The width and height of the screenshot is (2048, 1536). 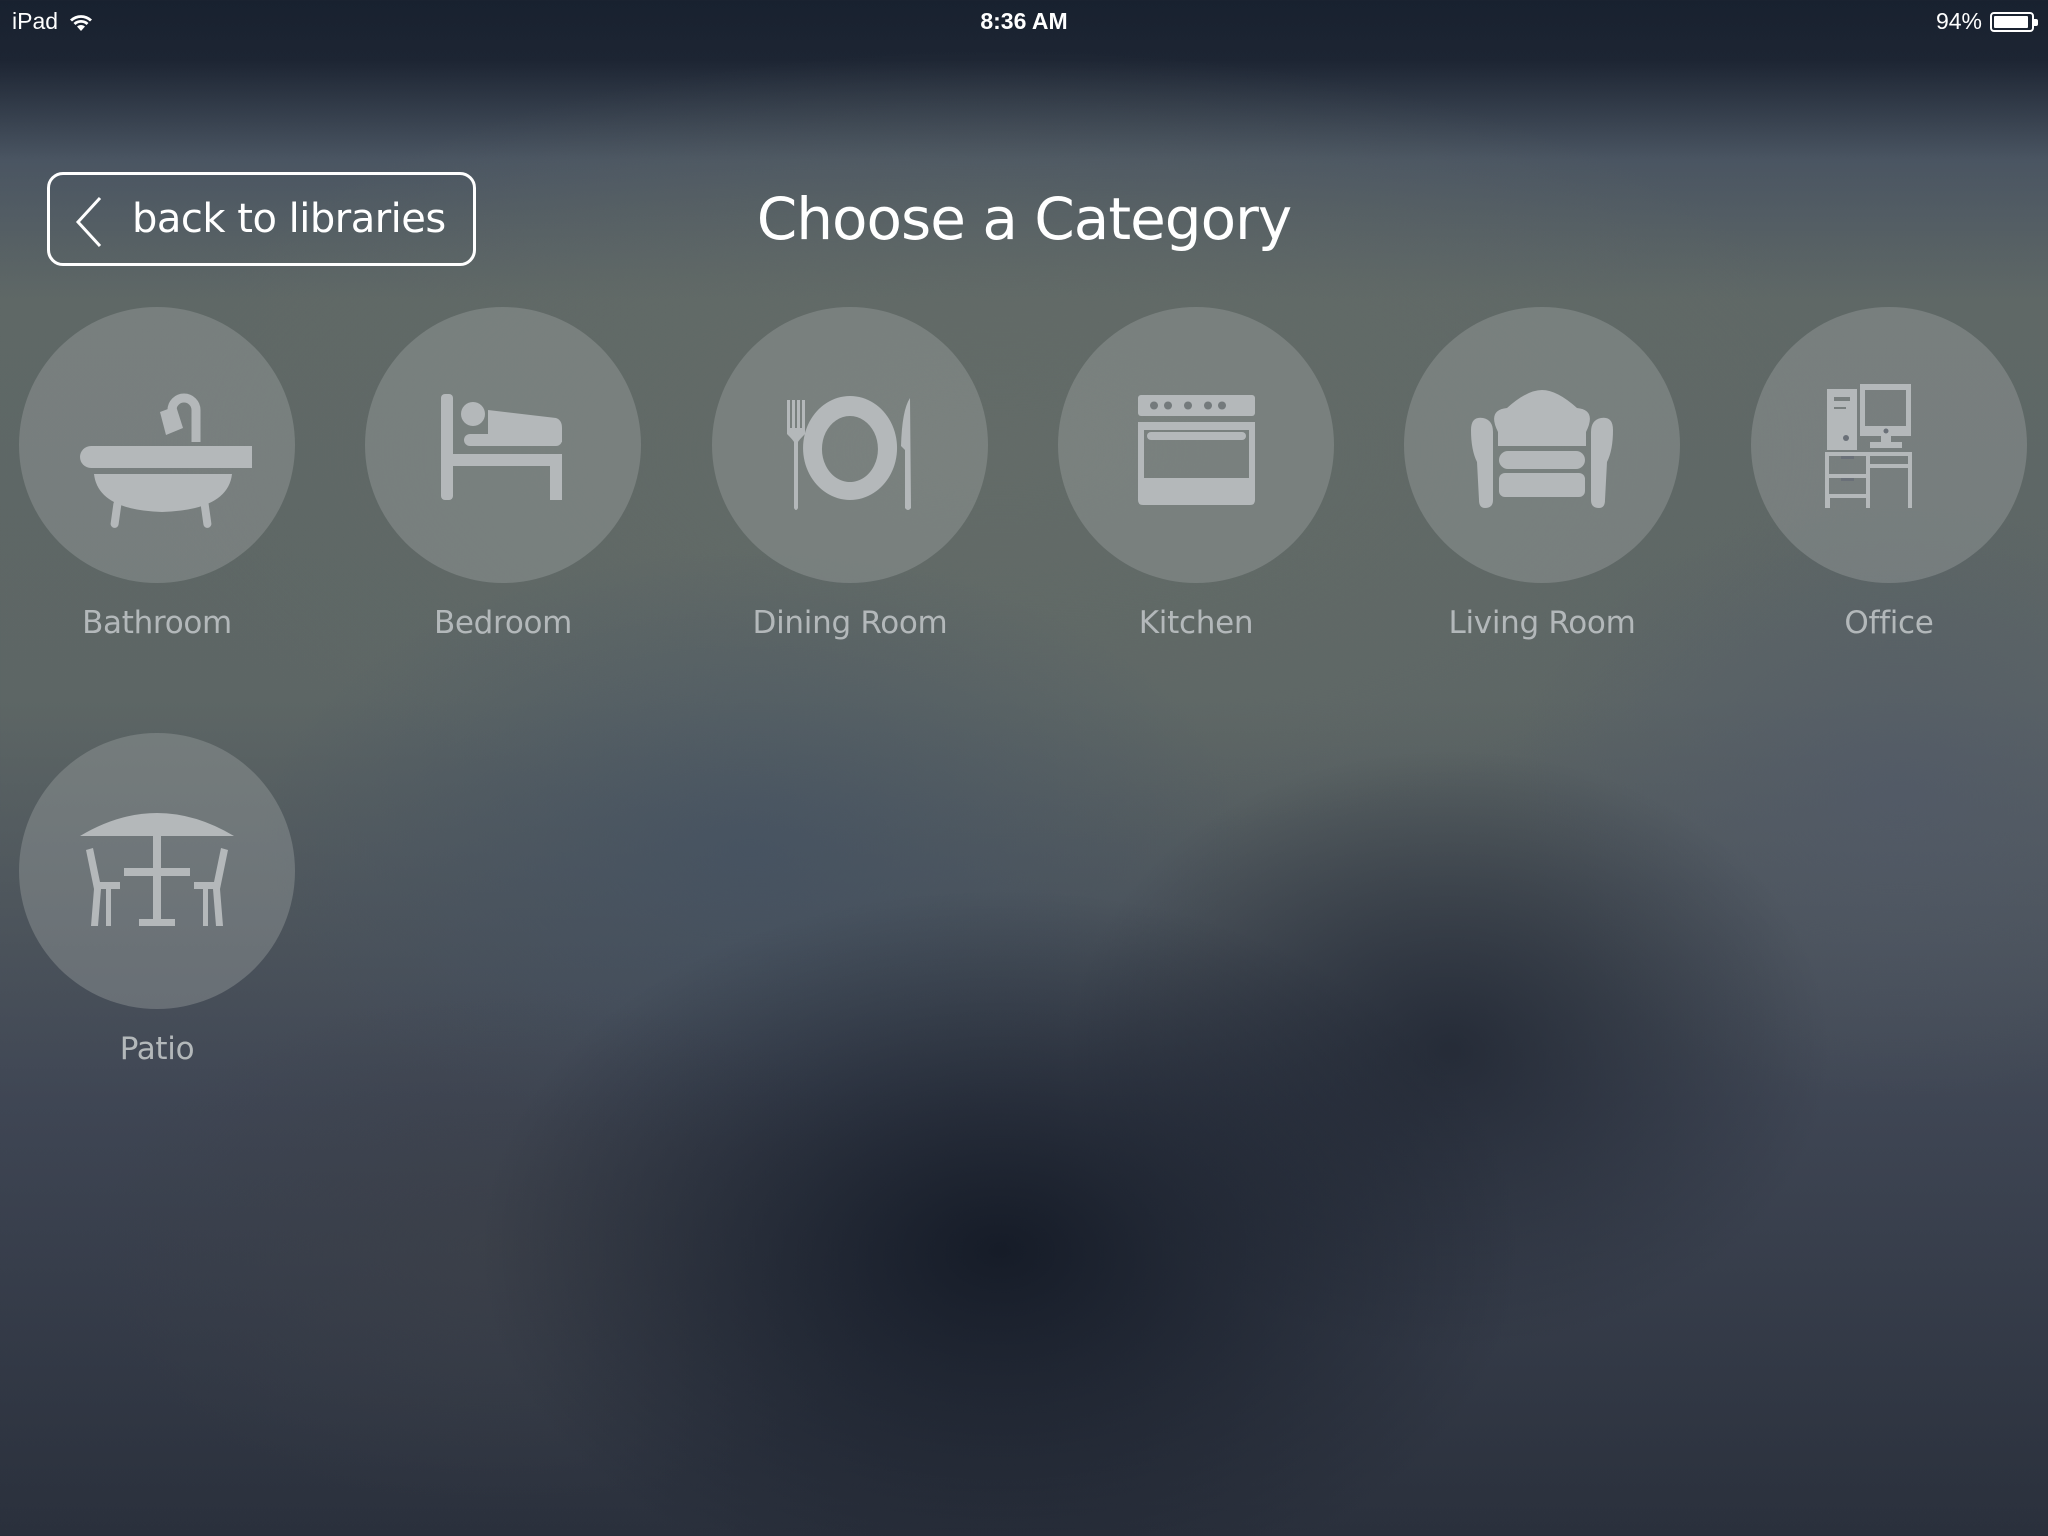 I want to click on category-office: Office, so click(x=1883, y=475).